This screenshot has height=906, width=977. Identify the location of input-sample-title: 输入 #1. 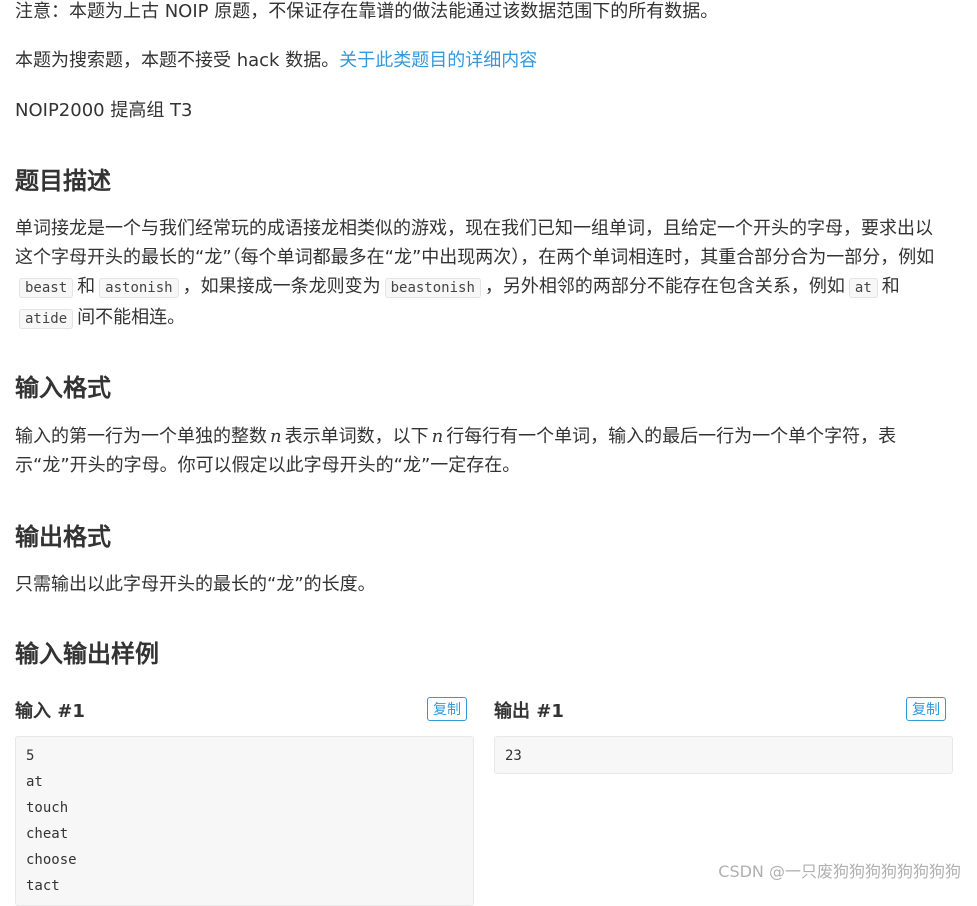
(50, 711).